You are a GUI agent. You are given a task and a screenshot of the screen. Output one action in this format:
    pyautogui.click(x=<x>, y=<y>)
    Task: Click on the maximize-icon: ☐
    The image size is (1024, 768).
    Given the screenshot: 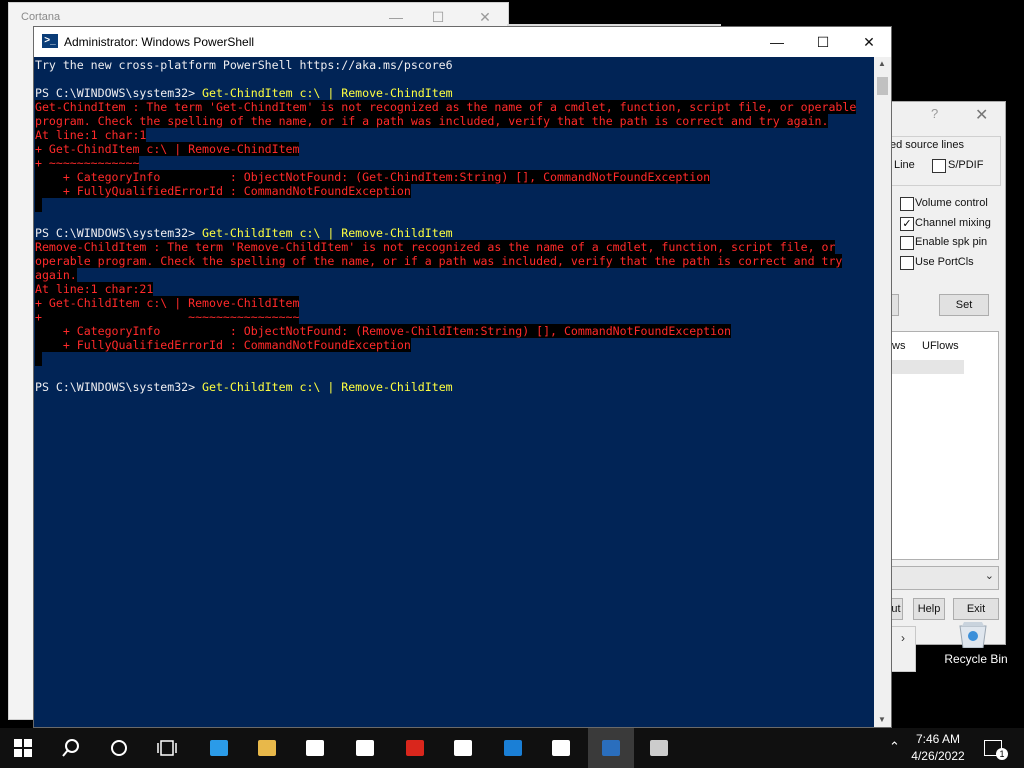 What is the action you would take?
    pyautogui.click(x=438, y=17)
    